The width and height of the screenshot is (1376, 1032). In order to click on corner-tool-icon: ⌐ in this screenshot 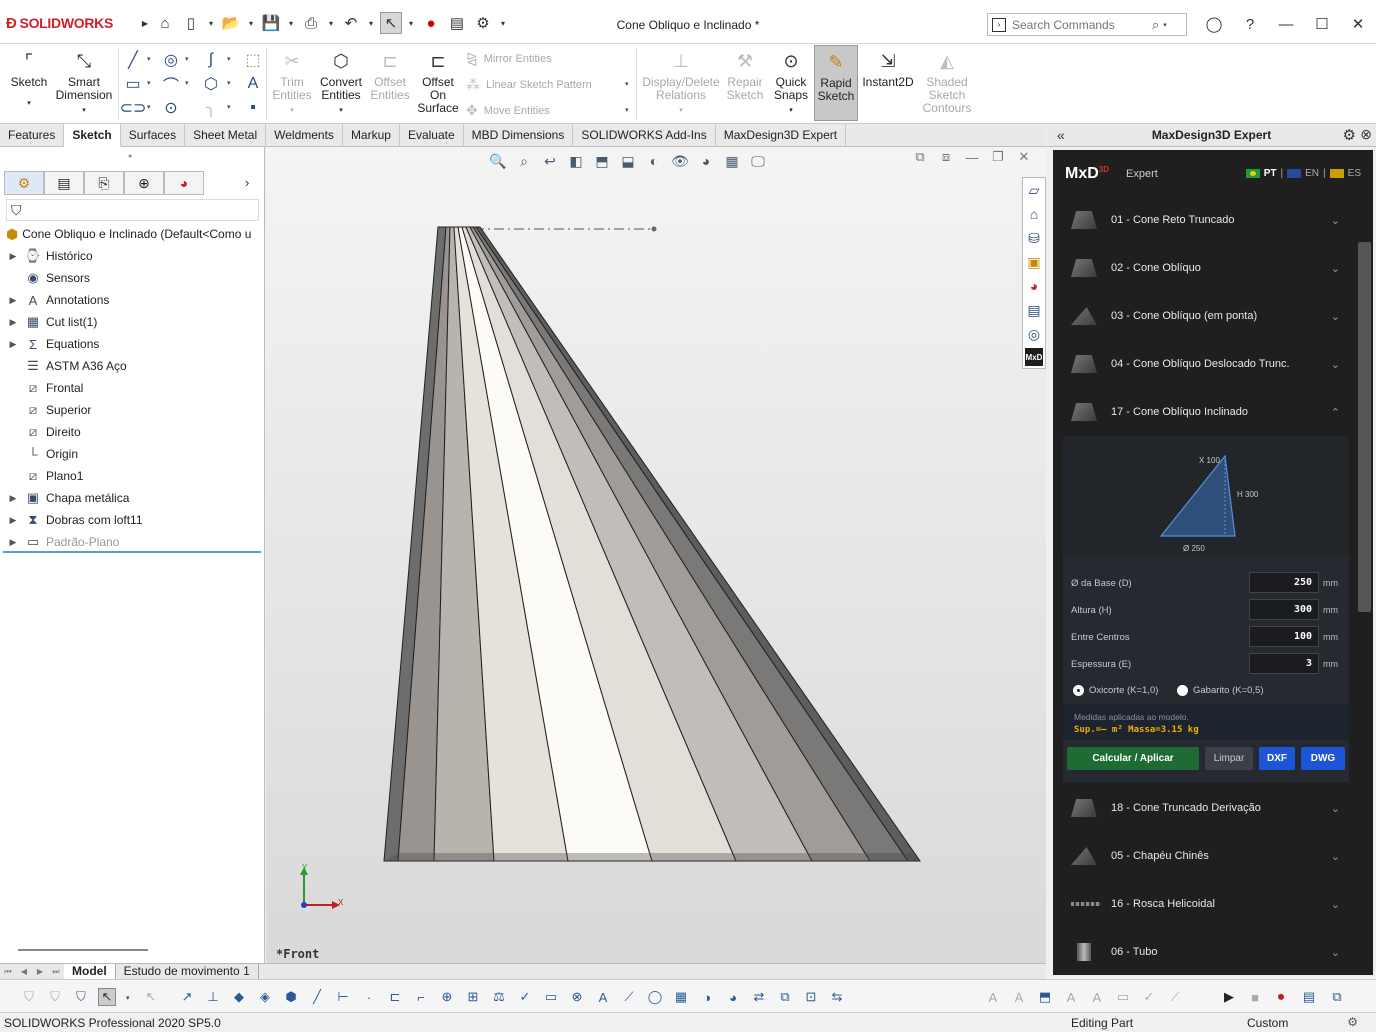, I will do `click(421, 997)`.